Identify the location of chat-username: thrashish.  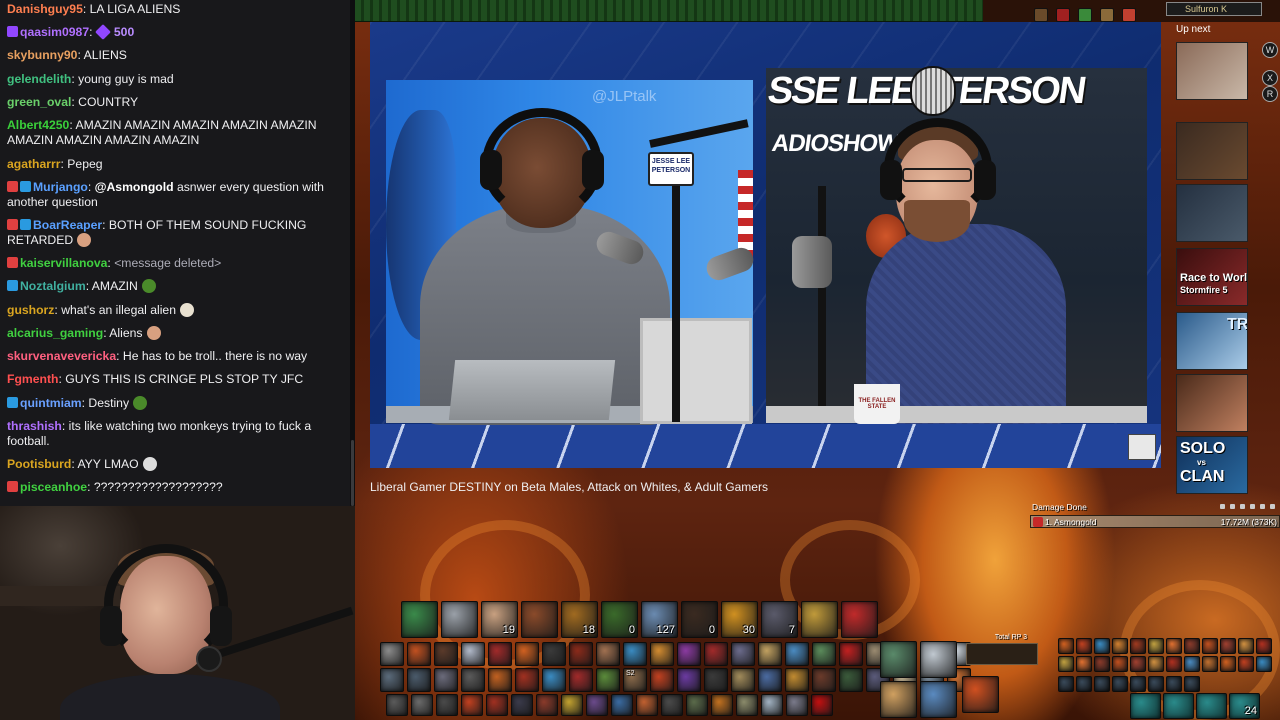
(34, 426).